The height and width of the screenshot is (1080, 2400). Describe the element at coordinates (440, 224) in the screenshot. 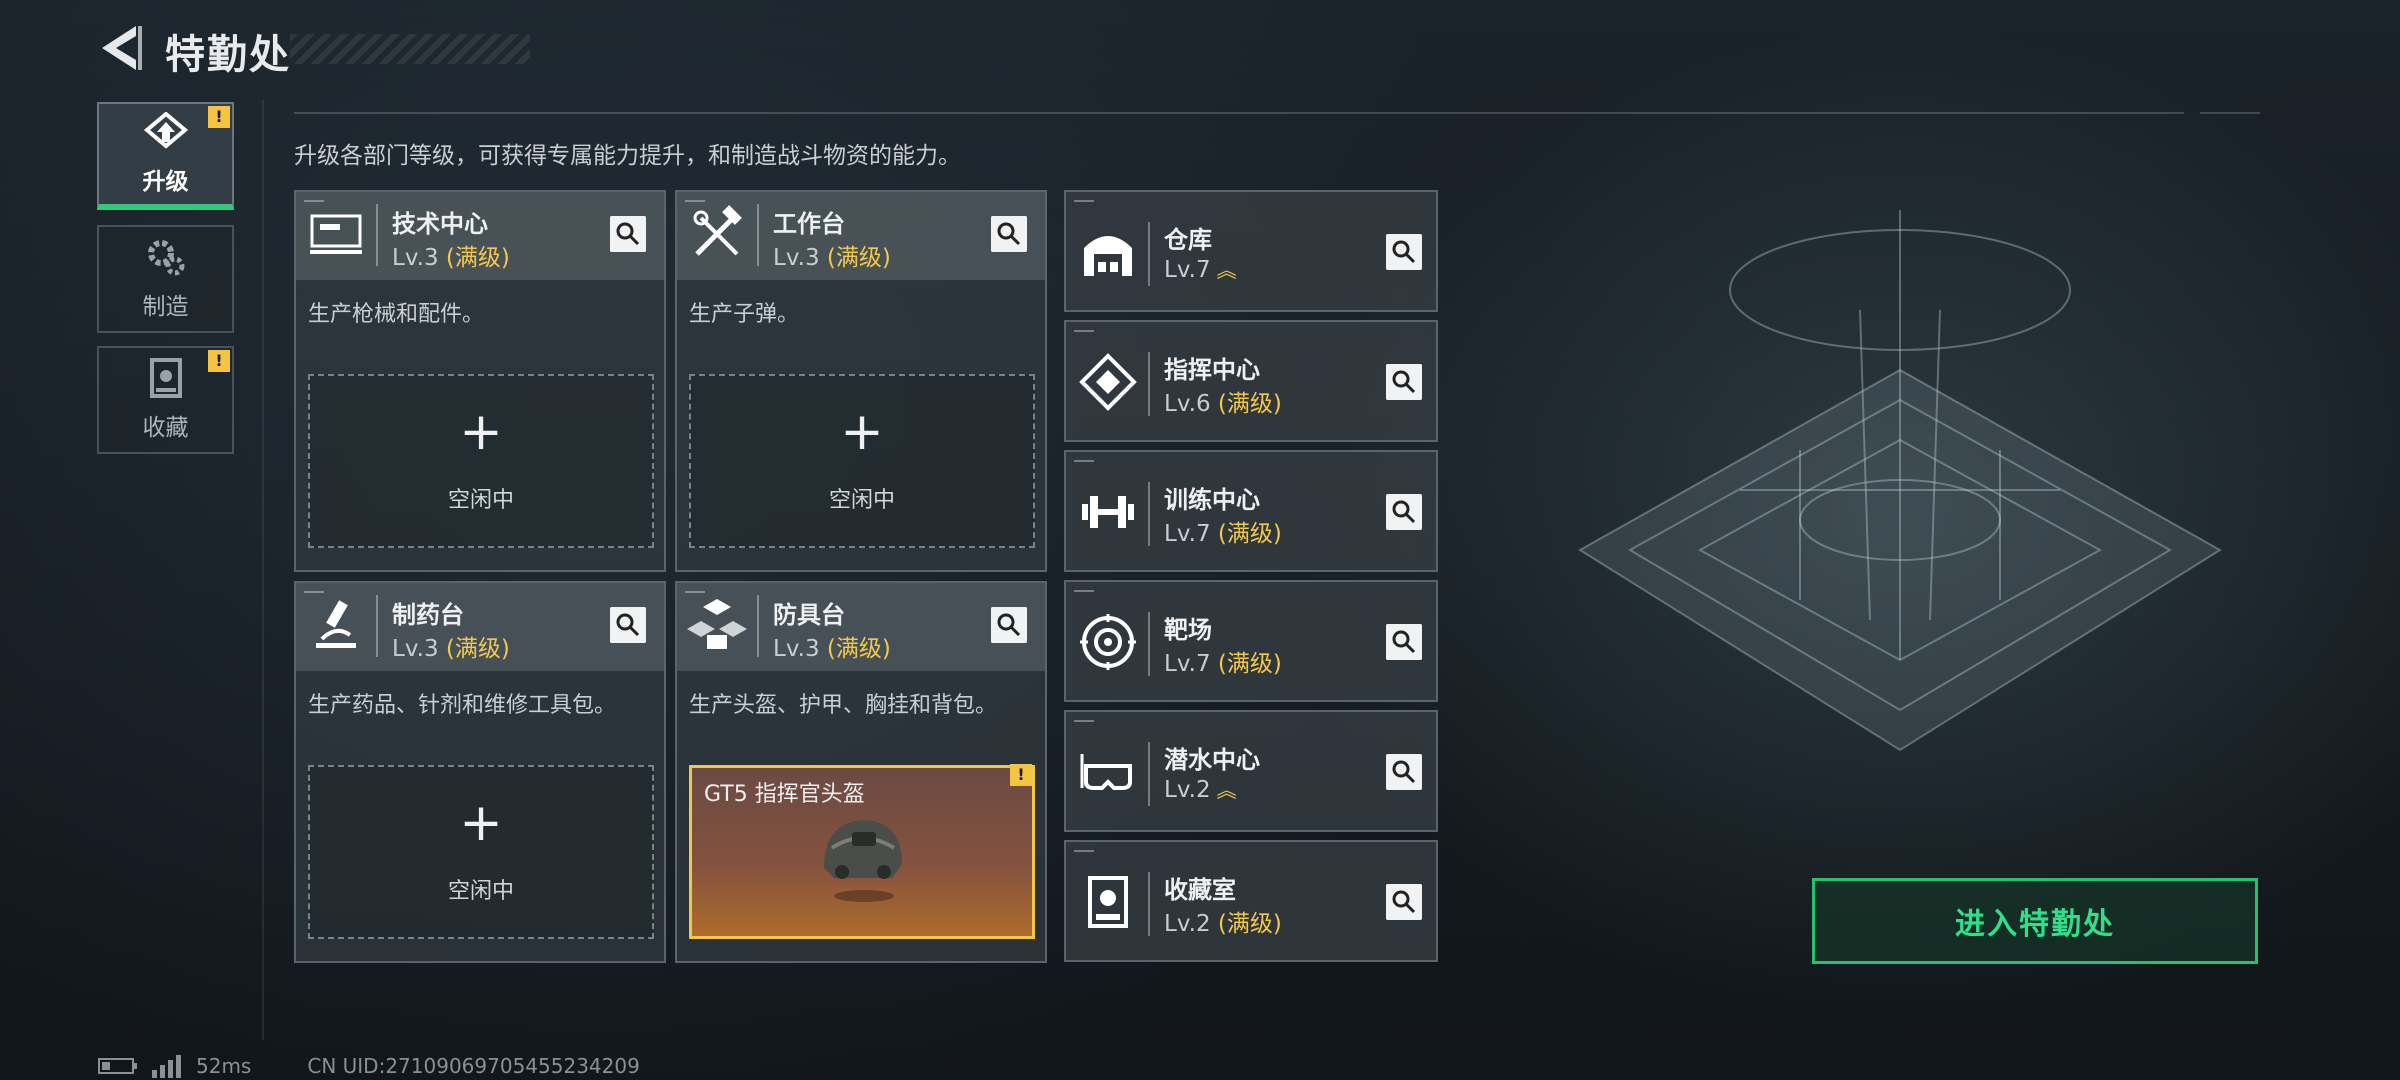

I see `facility-name: 技术中心` at that location.